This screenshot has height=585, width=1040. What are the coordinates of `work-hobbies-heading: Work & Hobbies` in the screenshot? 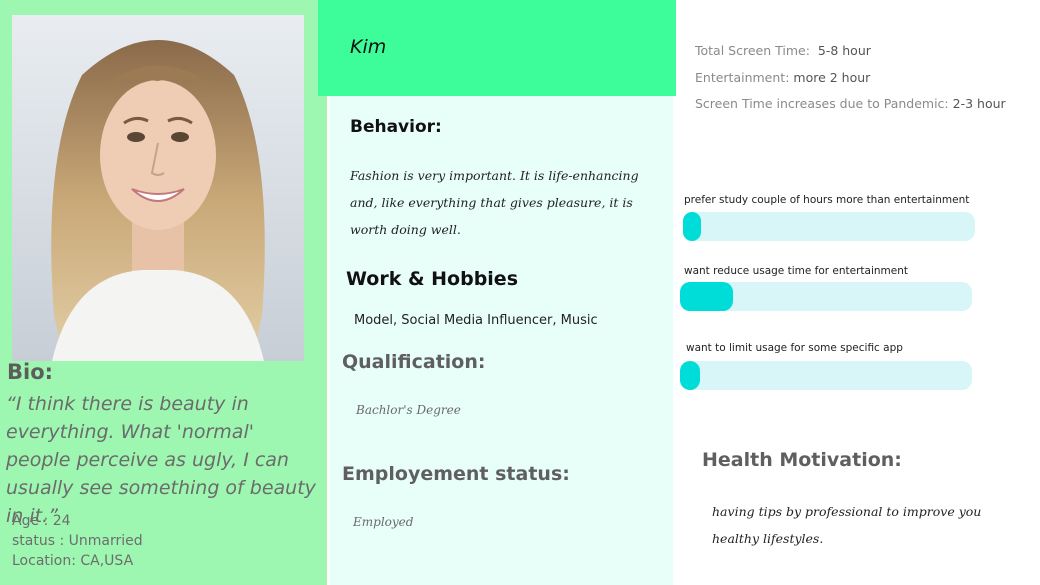 It's located at (432, 279).